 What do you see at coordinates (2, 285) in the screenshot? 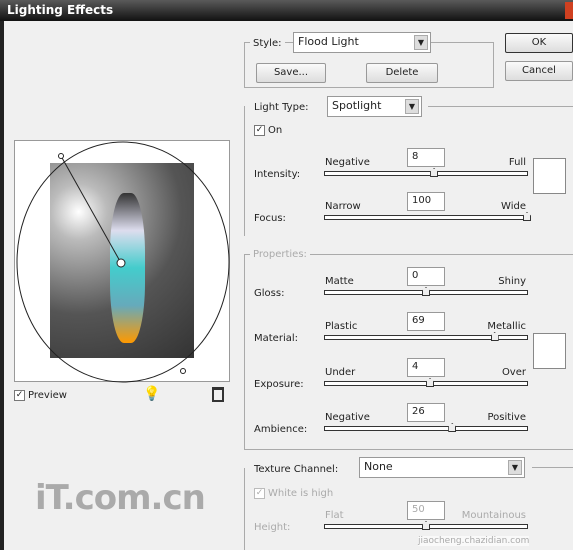
I see `window-border` at bounding box center [2, 285].